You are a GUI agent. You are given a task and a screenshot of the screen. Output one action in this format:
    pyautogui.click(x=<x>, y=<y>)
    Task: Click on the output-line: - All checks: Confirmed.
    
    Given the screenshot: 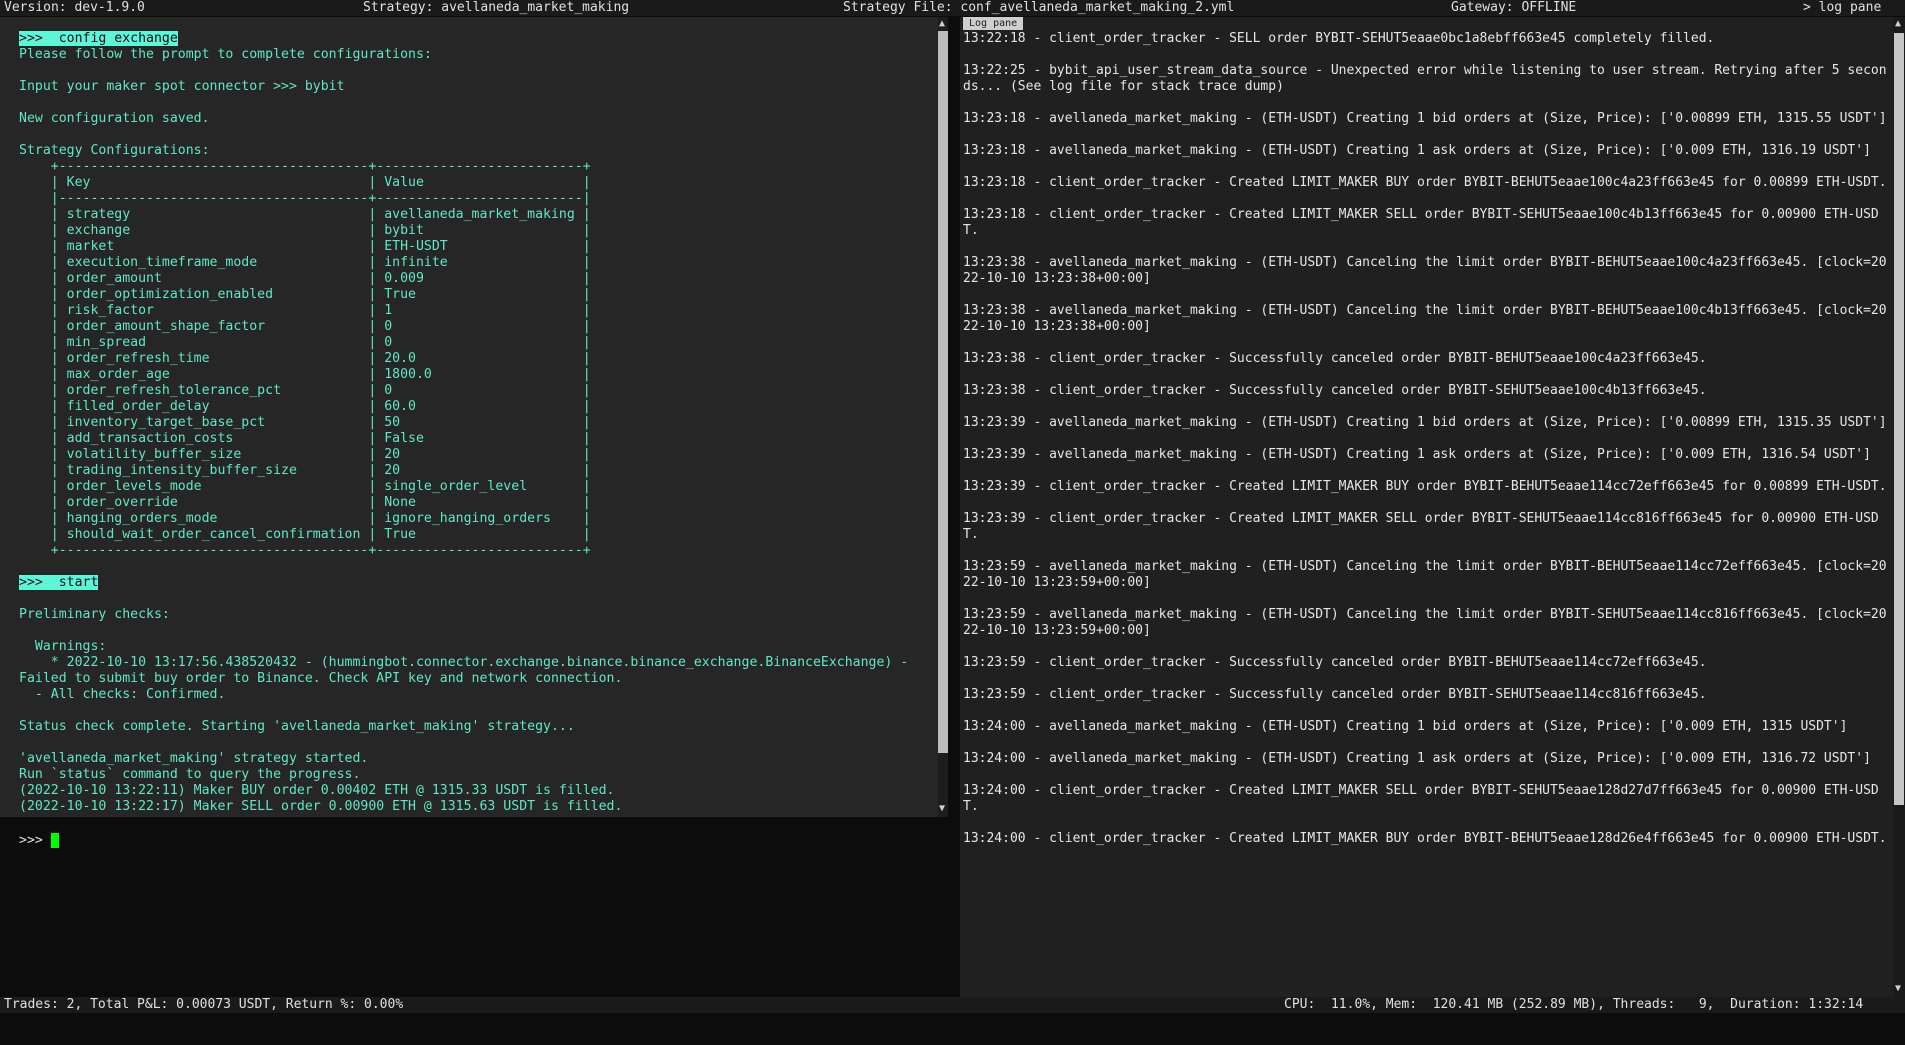 What is the action you would take?
    pyautogui.click(x=122, y=694)
    